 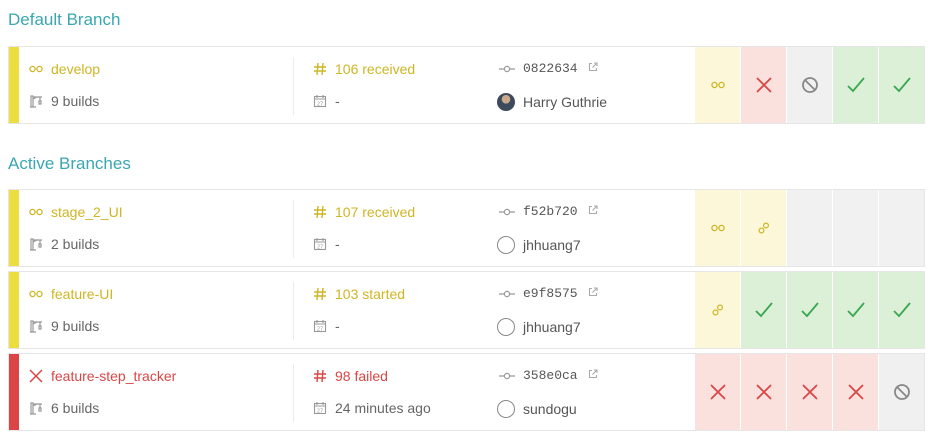 I want to click on commit-cell: f52b720, so click(x=548, y=211).